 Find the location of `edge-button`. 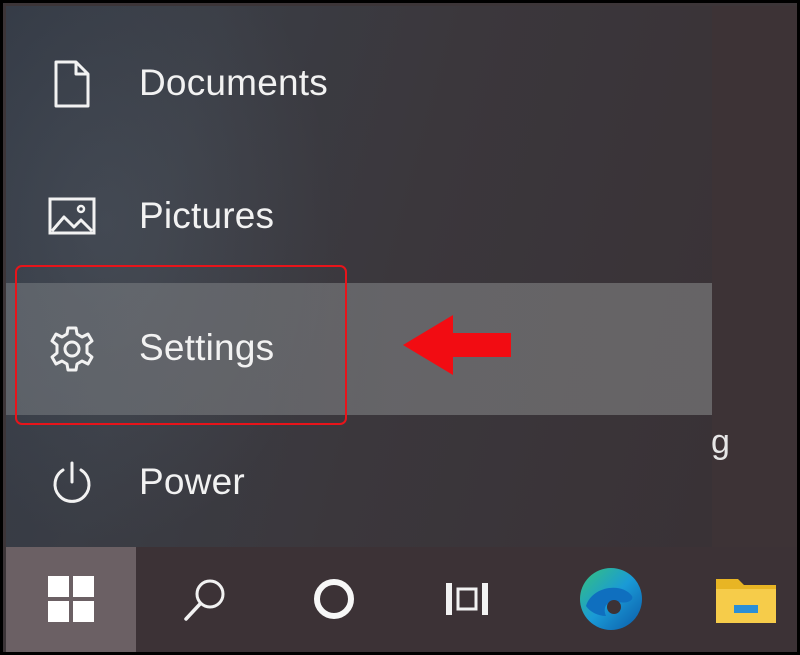

edge-button is located at coordinates (611, 599).